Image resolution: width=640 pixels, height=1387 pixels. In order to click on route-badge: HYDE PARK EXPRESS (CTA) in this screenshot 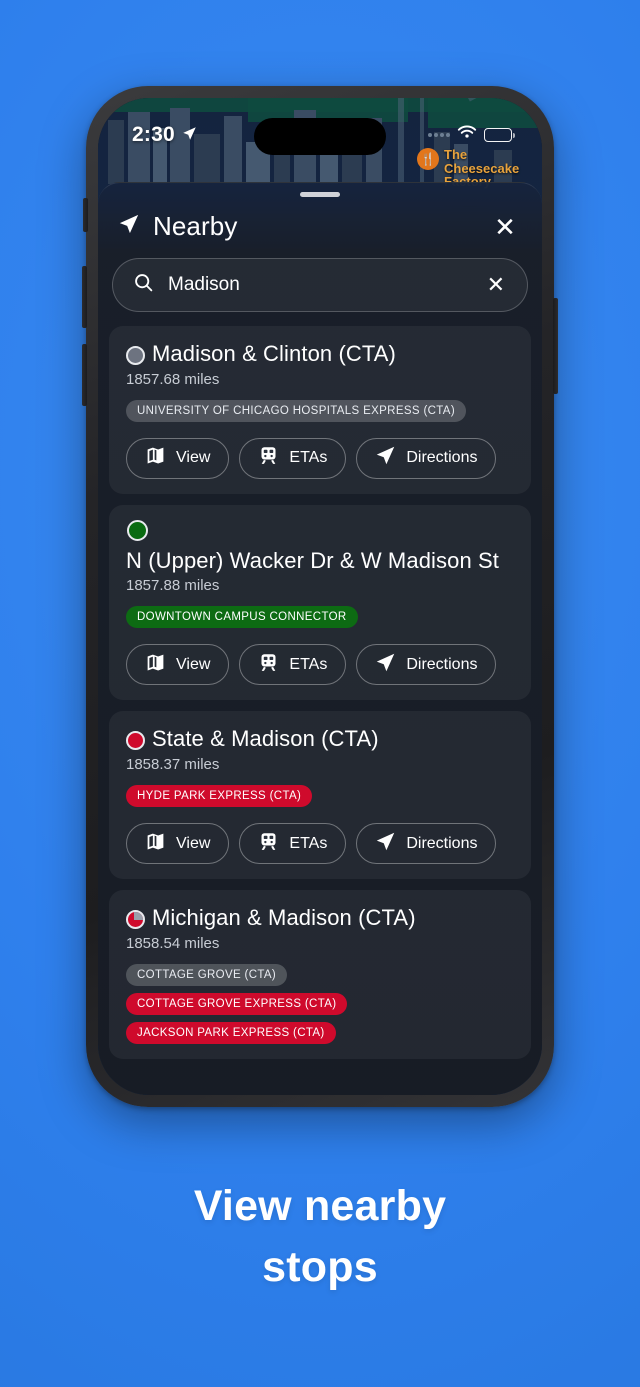, I will do `click(219, 796)`.